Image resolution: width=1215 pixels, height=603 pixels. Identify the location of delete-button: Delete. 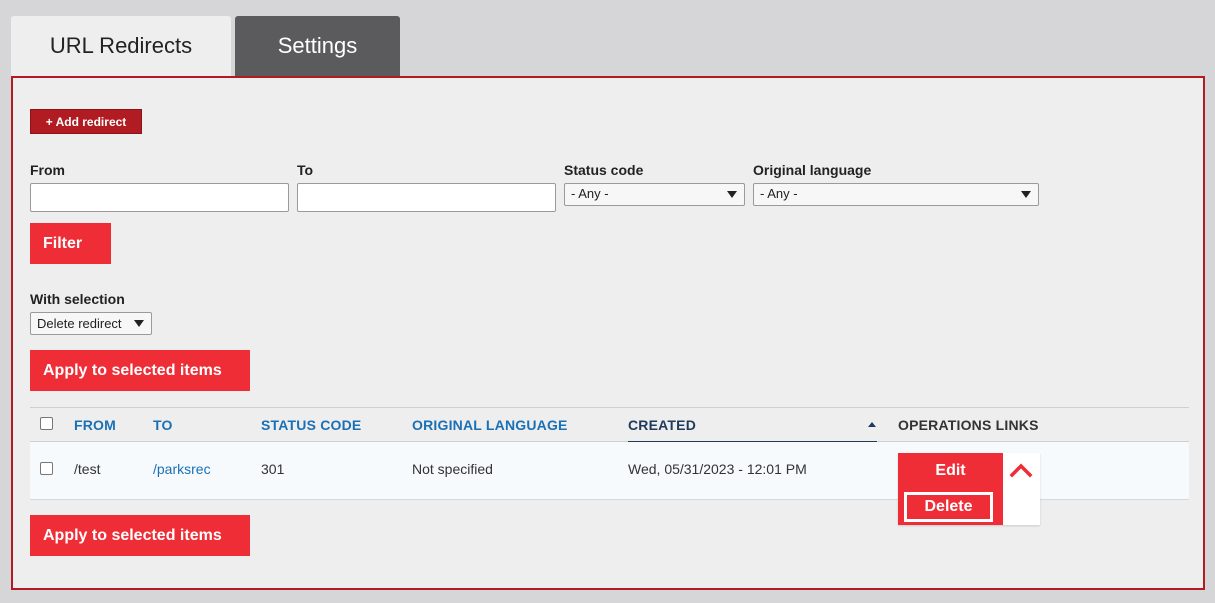
(948, 507).